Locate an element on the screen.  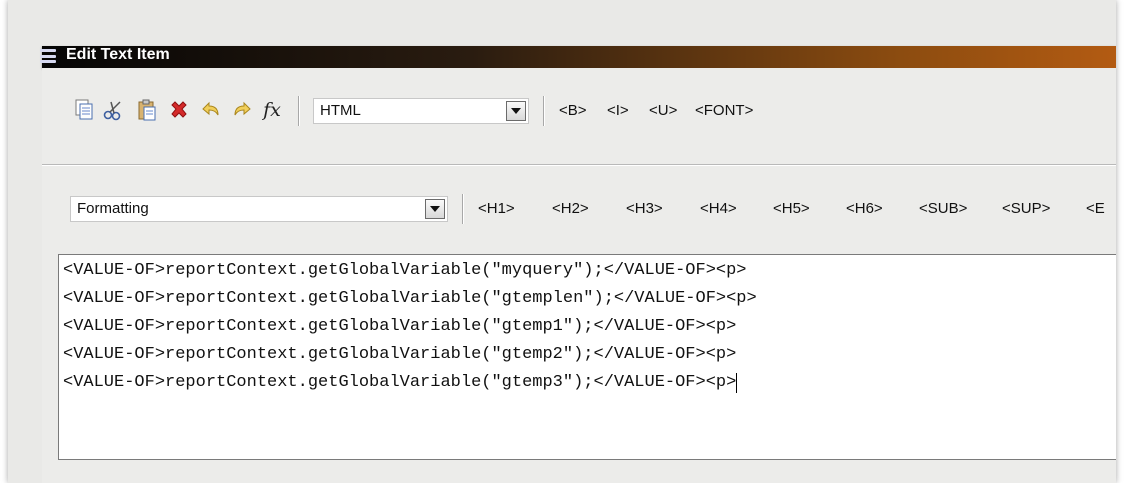
redo-icon is located at coordinates (243, 110).